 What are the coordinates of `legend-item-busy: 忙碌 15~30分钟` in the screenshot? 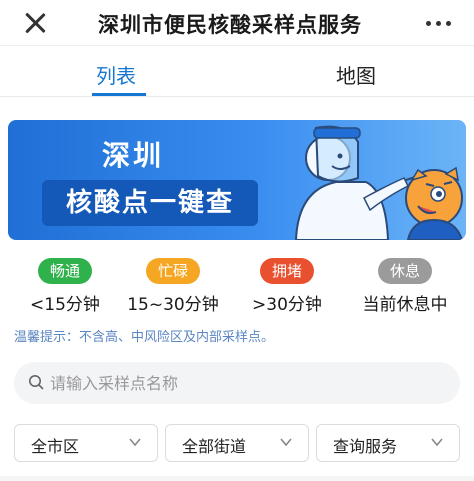 It's located at (173, 286).